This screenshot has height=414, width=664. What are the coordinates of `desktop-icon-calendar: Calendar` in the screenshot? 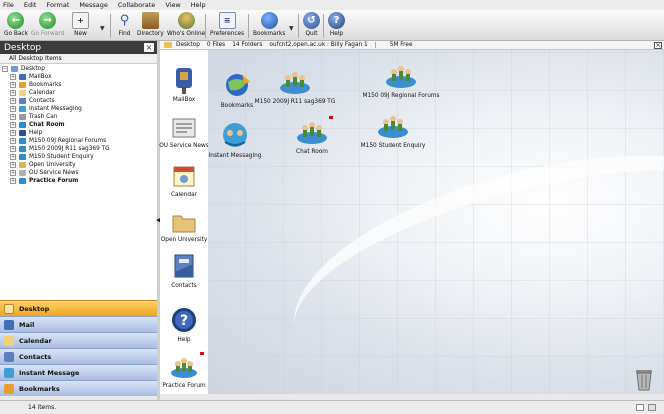 It's located at (184, 180).